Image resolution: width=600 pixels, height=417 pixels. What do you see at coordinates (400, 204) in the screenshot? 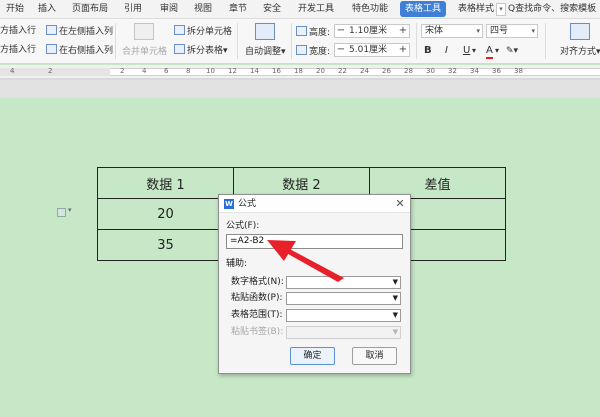
I see `close-icon: ✕` at bounding box center [400, 204].